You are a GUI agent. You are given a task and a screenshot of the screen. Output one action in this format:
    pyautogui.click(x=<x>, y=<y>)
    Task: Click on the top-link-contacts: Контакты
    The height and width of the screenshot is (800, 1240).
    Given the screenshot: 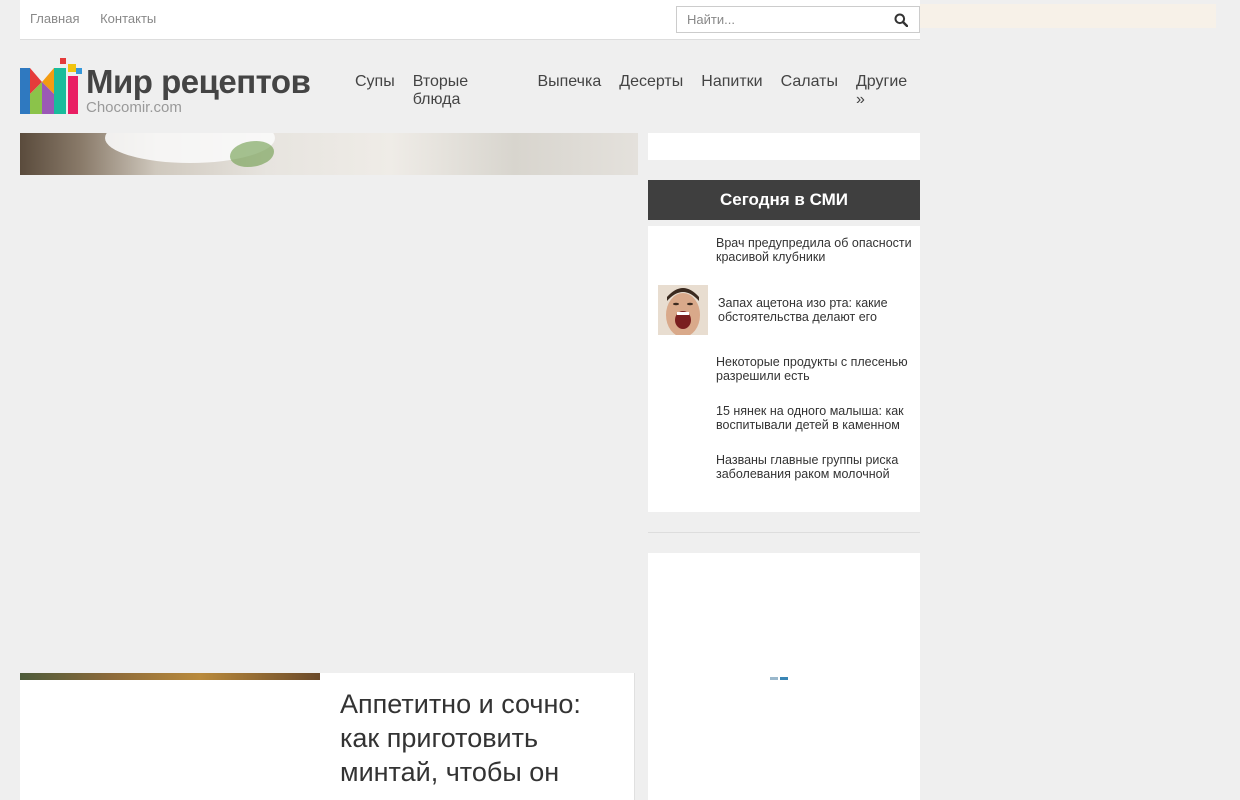 What is the action you would take?
    pyautogui.click(x=128, y=18)
    